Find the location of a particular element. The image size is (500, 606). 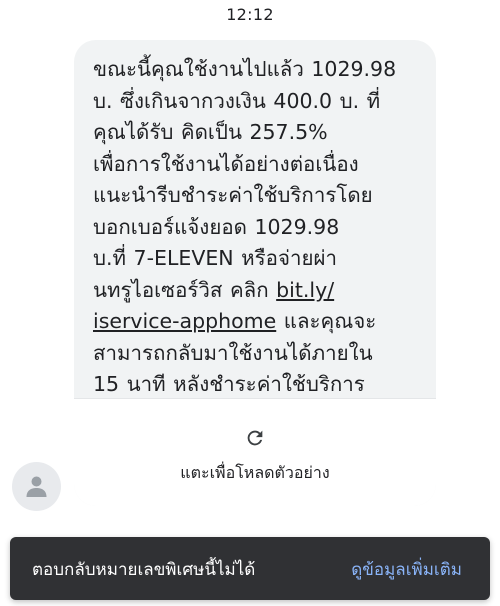

message-line: บอกเบอร์แจ้งยอด 1029.98 is located at coordinates (216, 226).